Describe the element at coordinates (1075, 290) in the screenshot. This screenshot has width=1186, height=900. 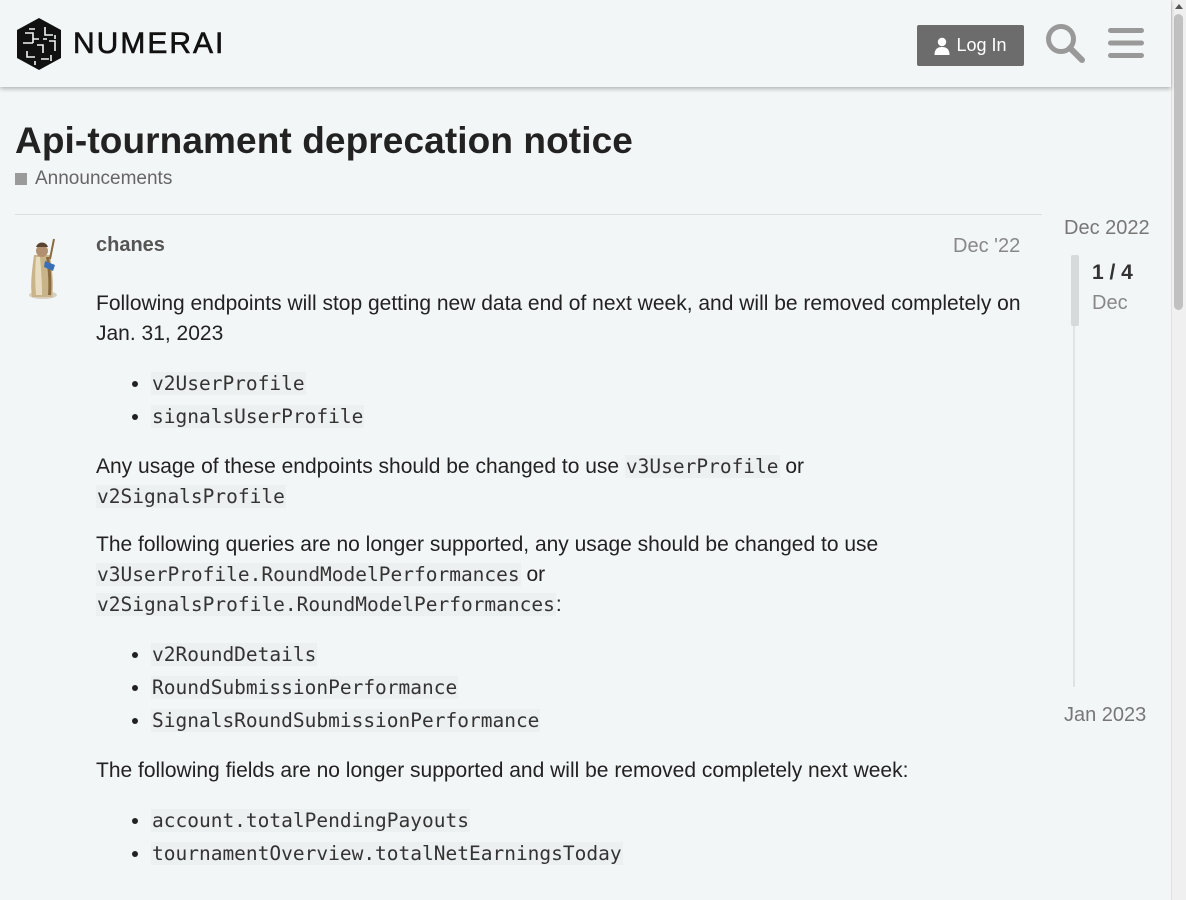
I see `timeline-handle` at that location.